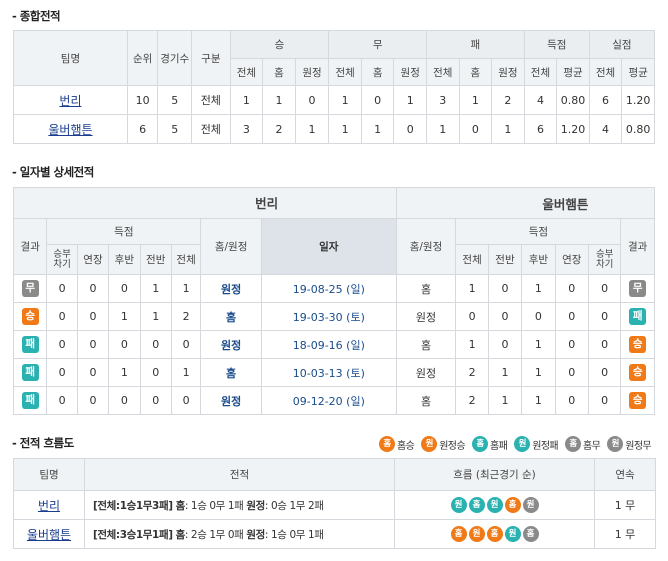  Describe the element at coordinates (637, 344) in the screenshot. I see `result-cell: 승` at that location.